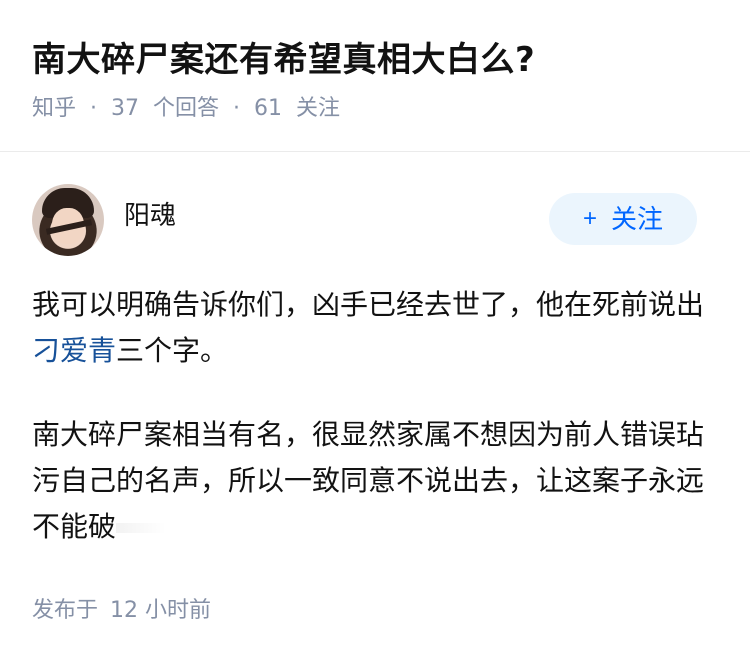 Image resolution: width=750 pixels, height=662 pixels. What do you see at coordinates (141, 528) in the screenshot?
I see `text-fade` at bounding box center [141, 528].